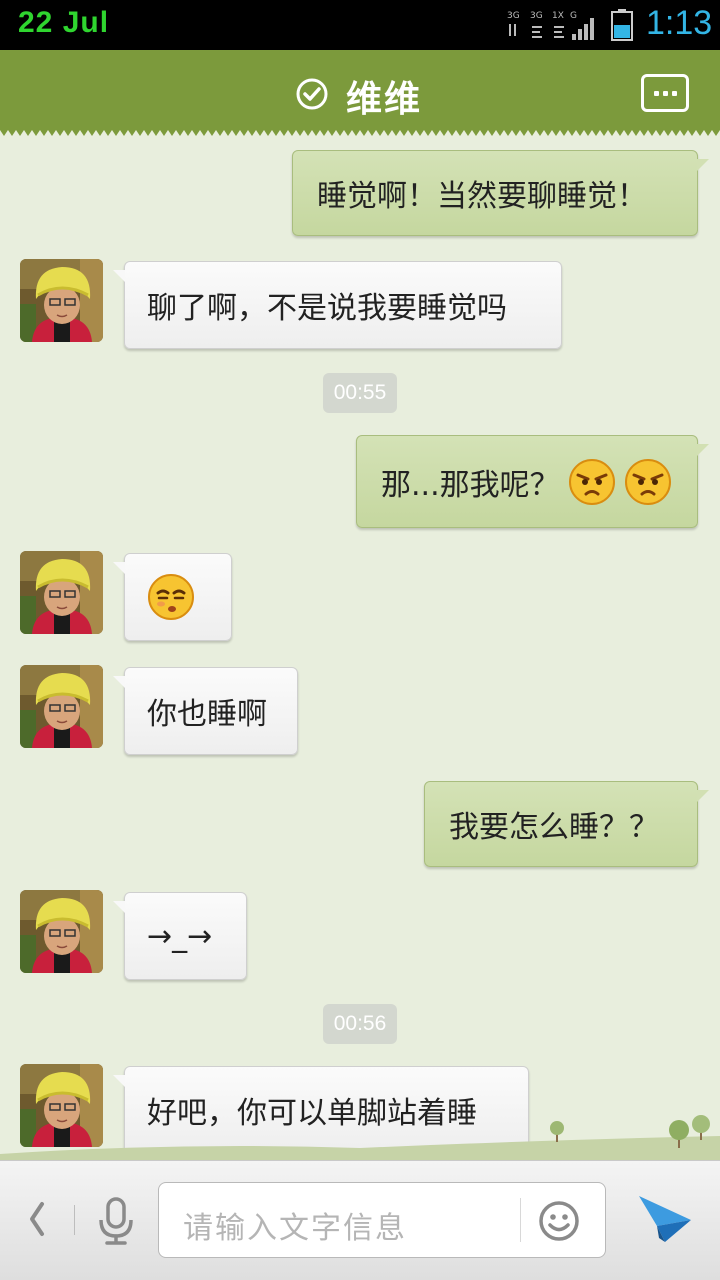  What do you see at coordinates (36, 1219) in the screenshot?
I see `back-chevron-icon` at bounding box center [36, 1219].